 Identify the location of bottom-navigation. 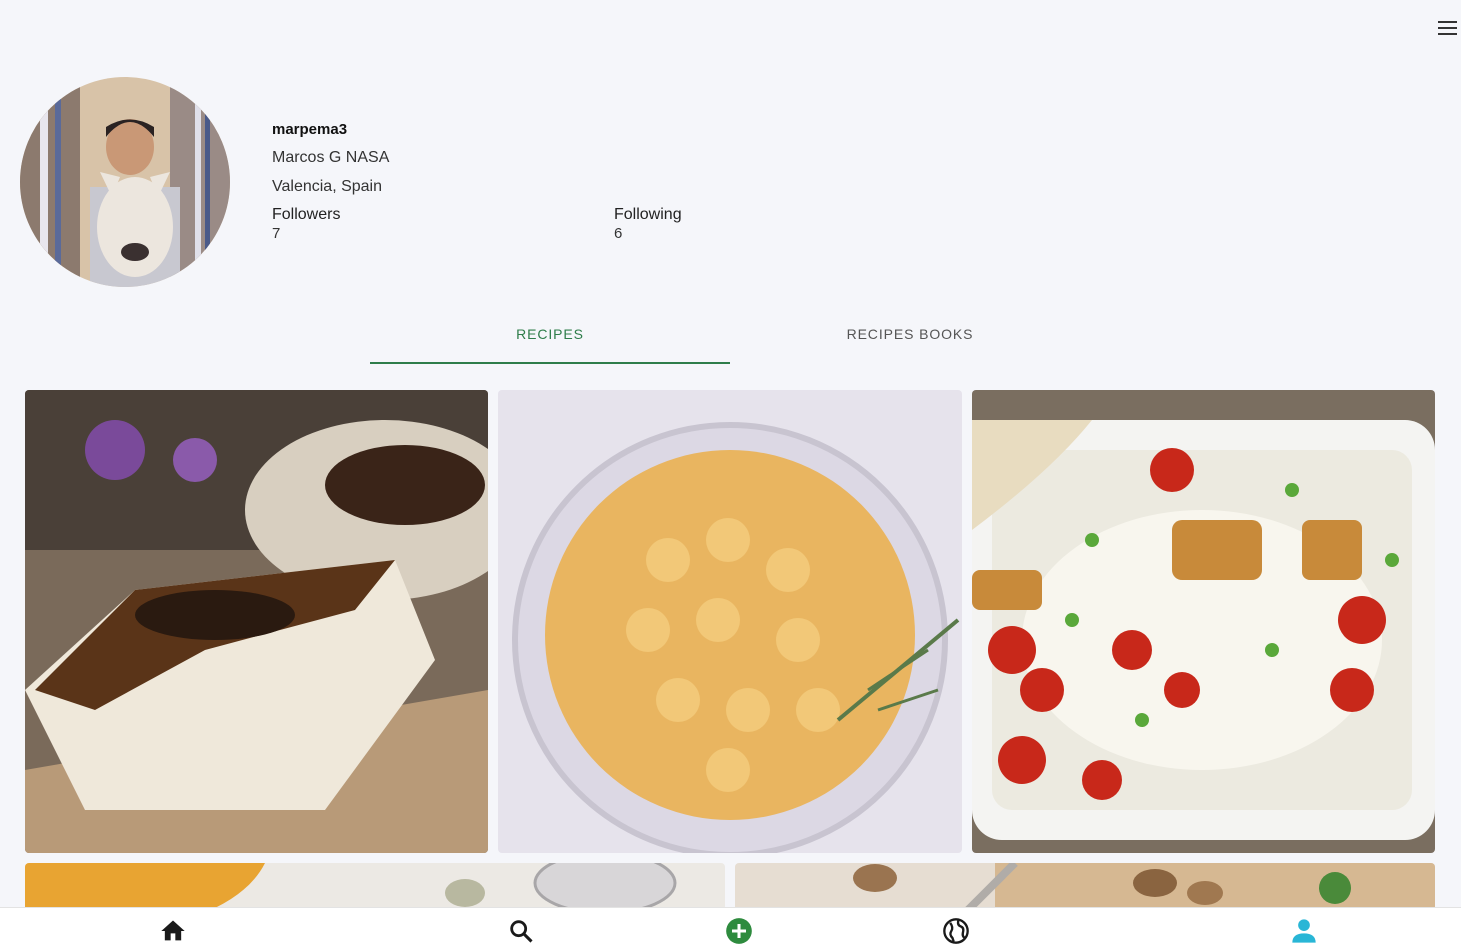
(730, 929).